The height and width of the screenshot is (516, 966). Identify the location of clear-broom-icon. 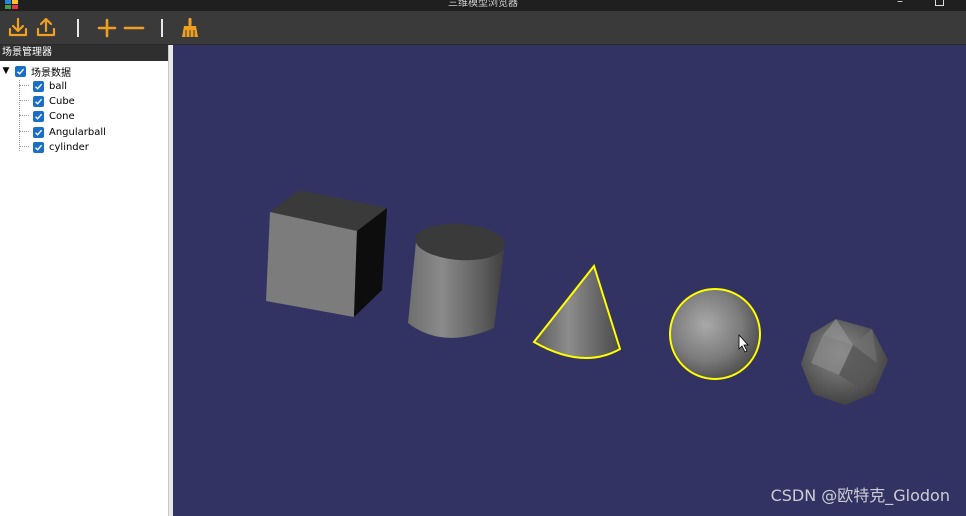
(190, 27).